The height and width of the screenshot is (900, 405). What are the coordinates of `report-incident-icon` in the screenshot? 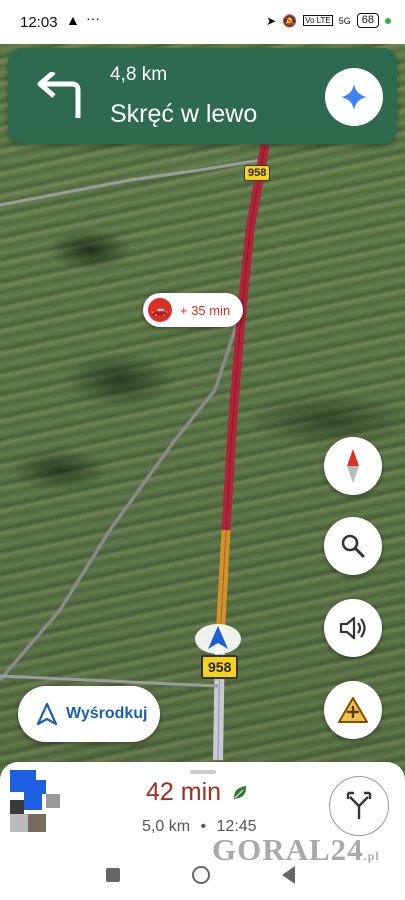 It's located at (353, 710).